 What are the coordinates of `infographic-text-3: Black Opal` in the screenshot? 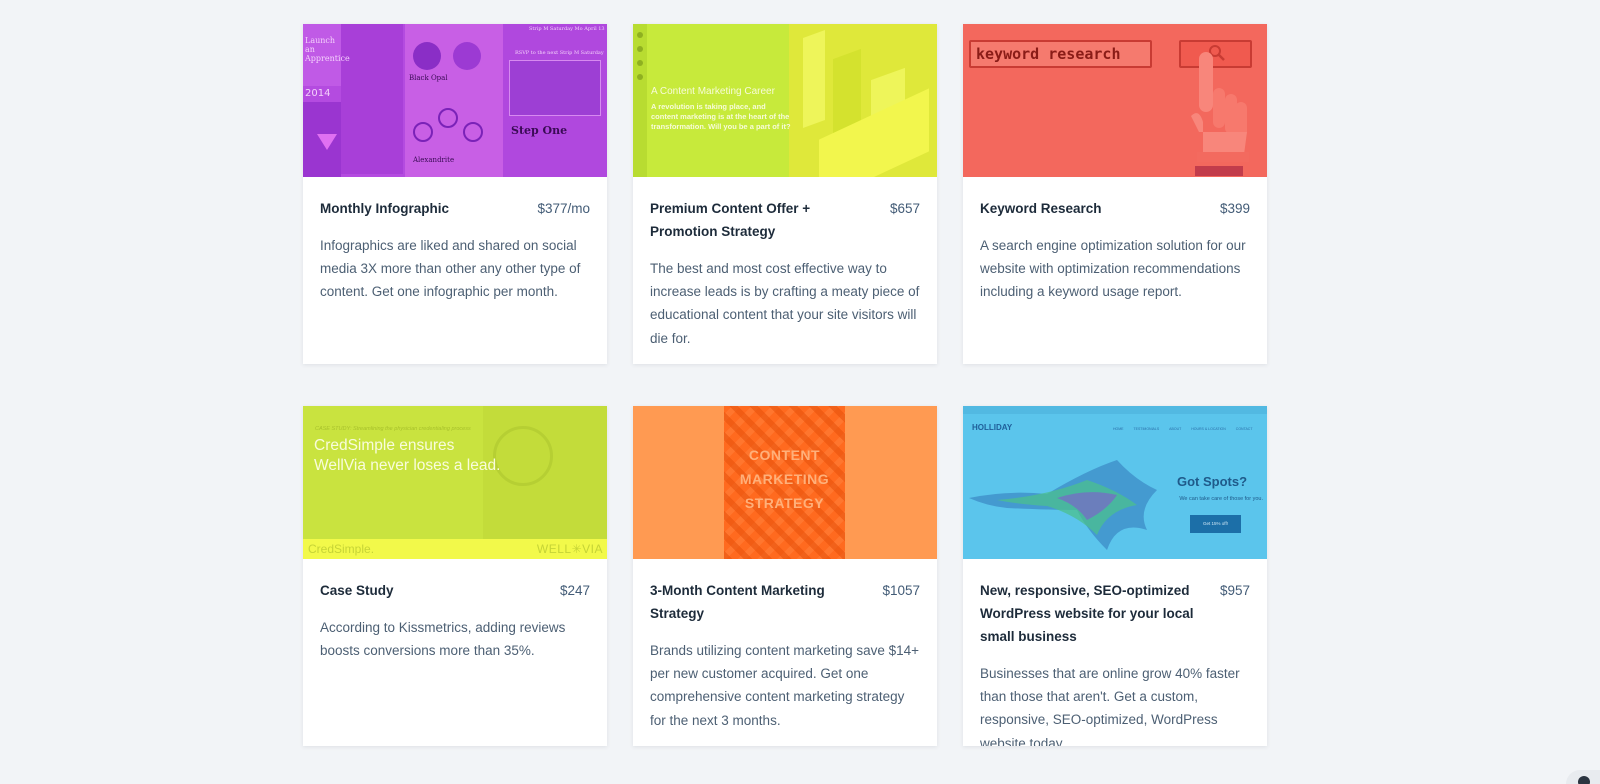 It's located at (428, 78).